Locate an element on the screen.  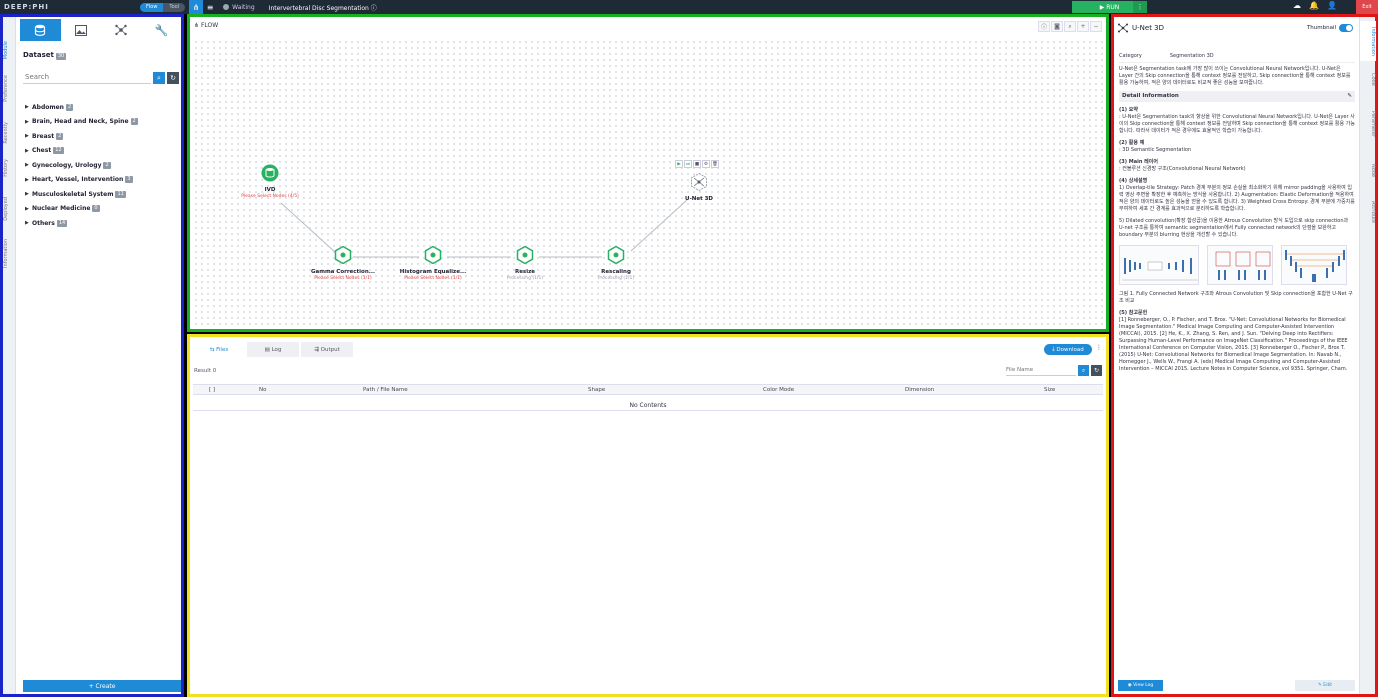
edit-button: ✎ Edit is located at coordinates (1325, 685).